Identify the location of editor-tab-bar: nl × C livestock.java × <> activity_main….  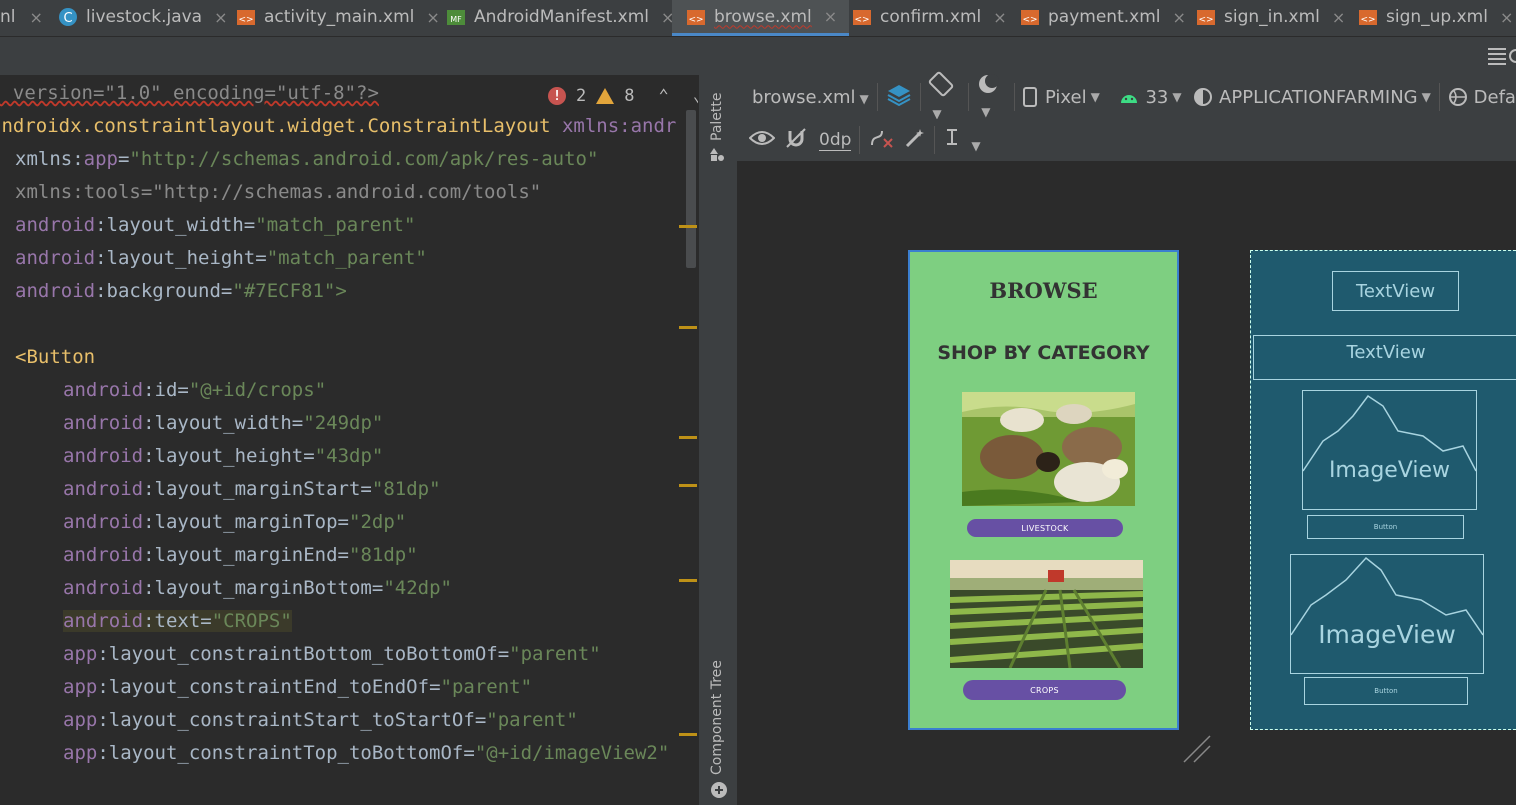
(758, 18).